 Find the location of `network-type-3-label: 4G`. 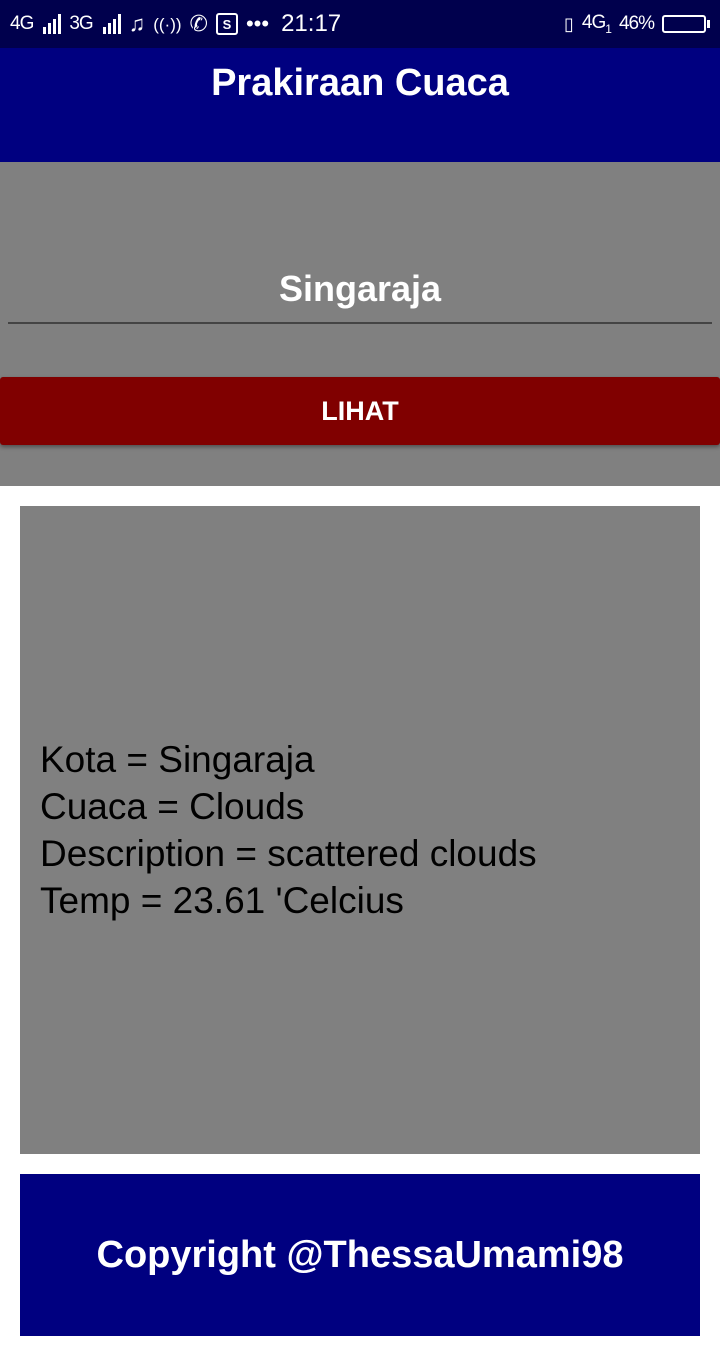

network-type-3-label: 4G is located at coordinates (593, 23).